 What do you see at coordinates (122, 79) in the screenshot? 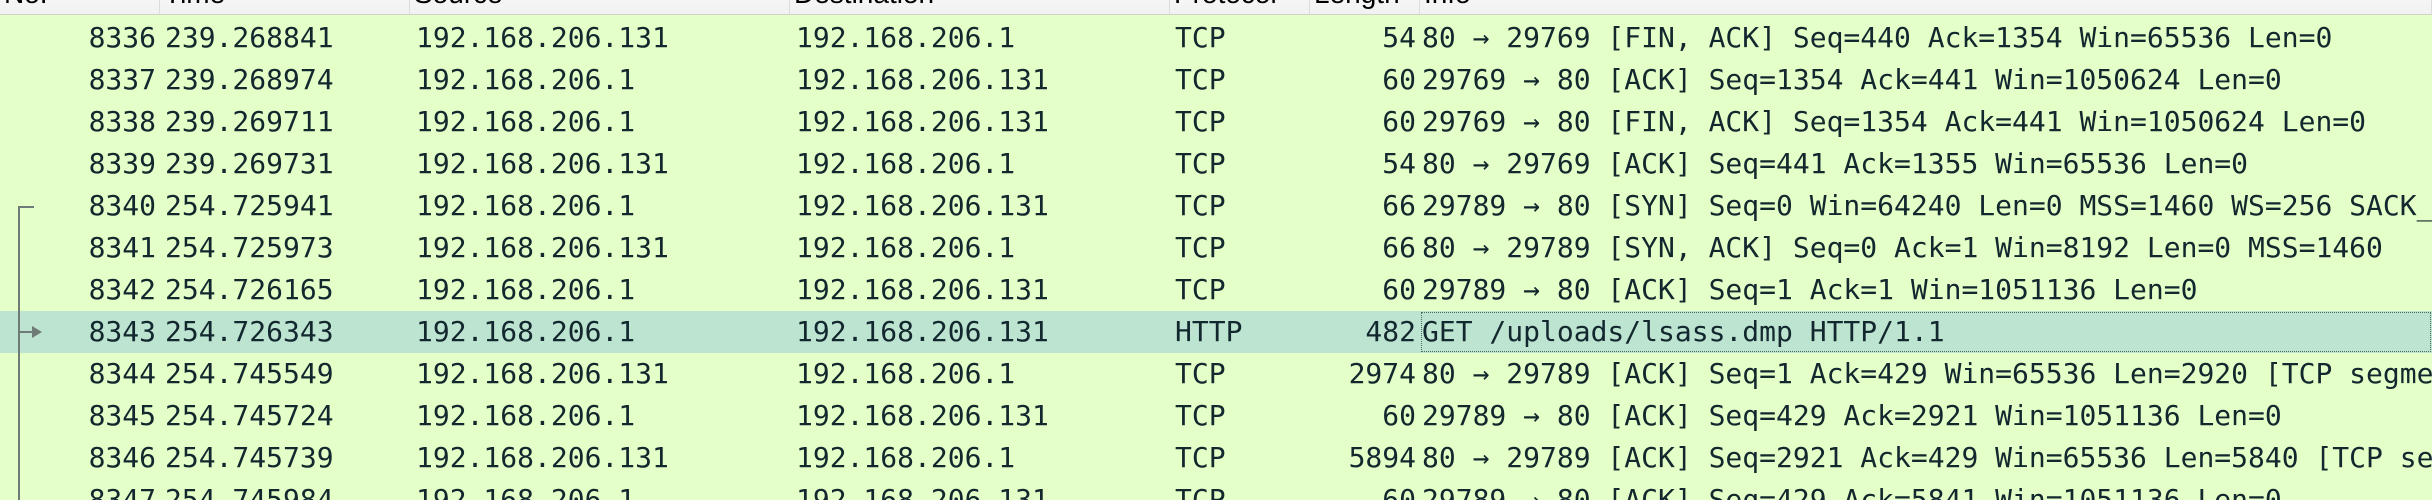
I see `packet-number: 8337` at bounding box center [122, 79].